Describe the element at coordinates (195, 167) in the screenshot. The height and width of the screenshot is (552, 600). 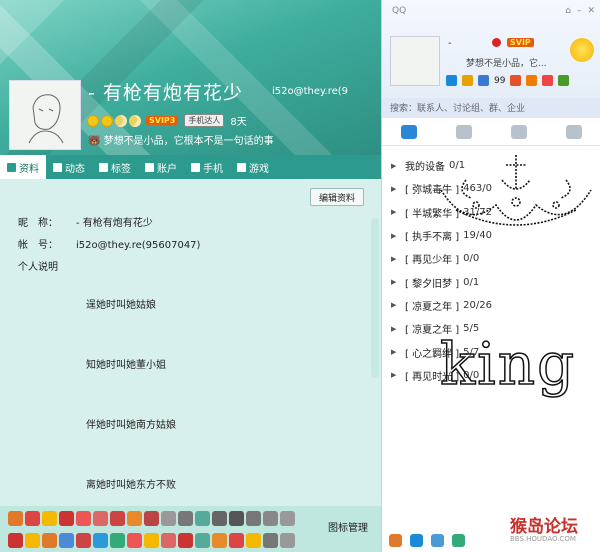
I see `phone-icon` at that location.